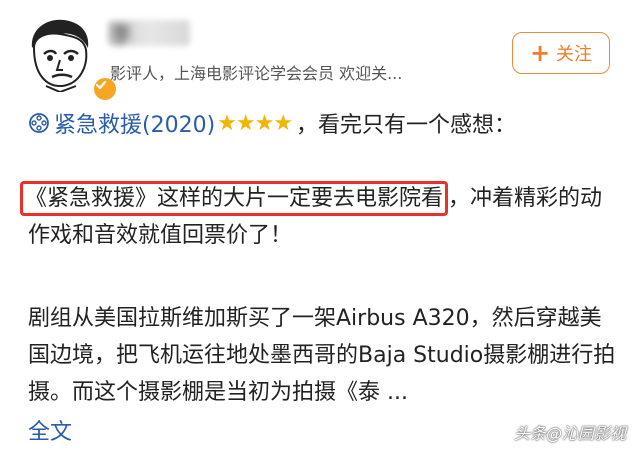 This screenshot has width=640, height=455. I want to click on expand-full-text-link: 全文, so click(50, 430).